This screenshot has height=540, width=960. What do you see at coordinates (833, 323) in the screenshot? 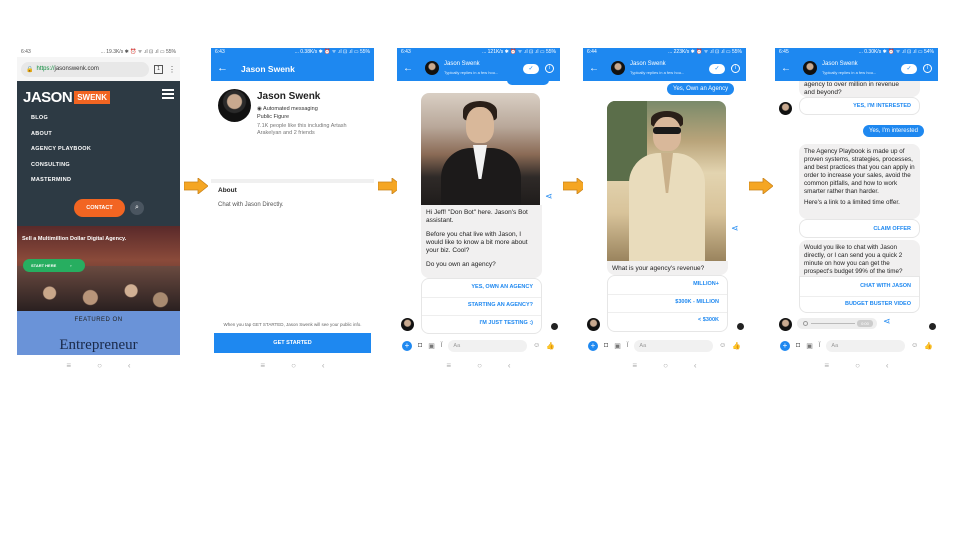
I see `audio-progress` at bounding box center [833, 323].